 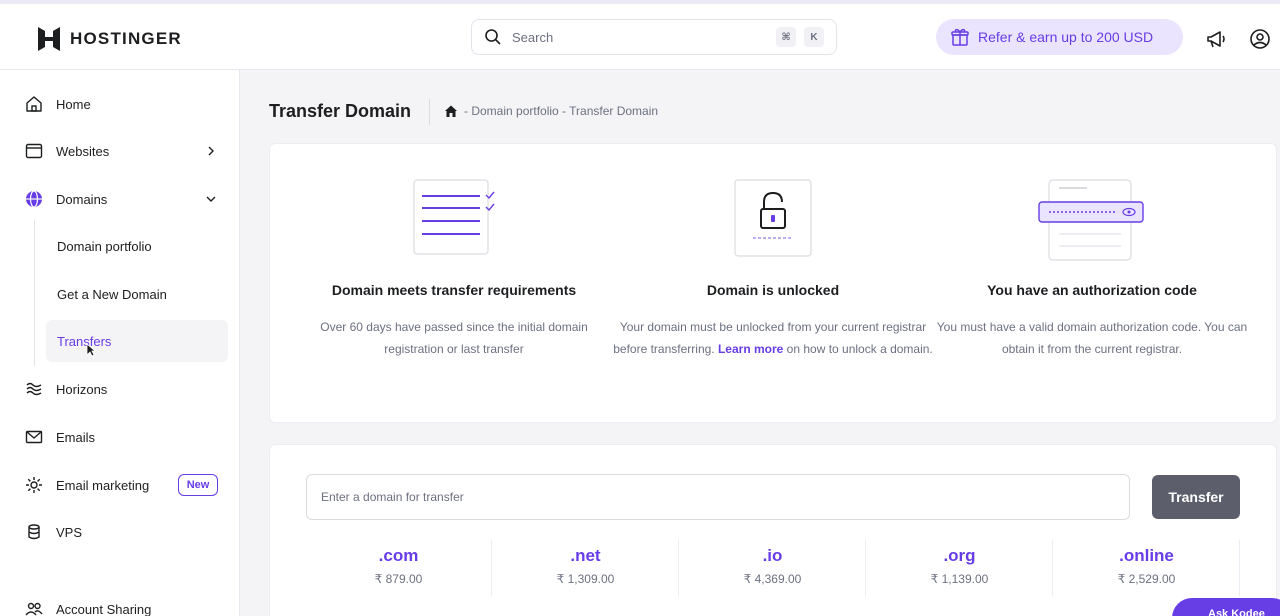 I want to click on sidebar-item-emails: Emails, so click(x=59, y=437).